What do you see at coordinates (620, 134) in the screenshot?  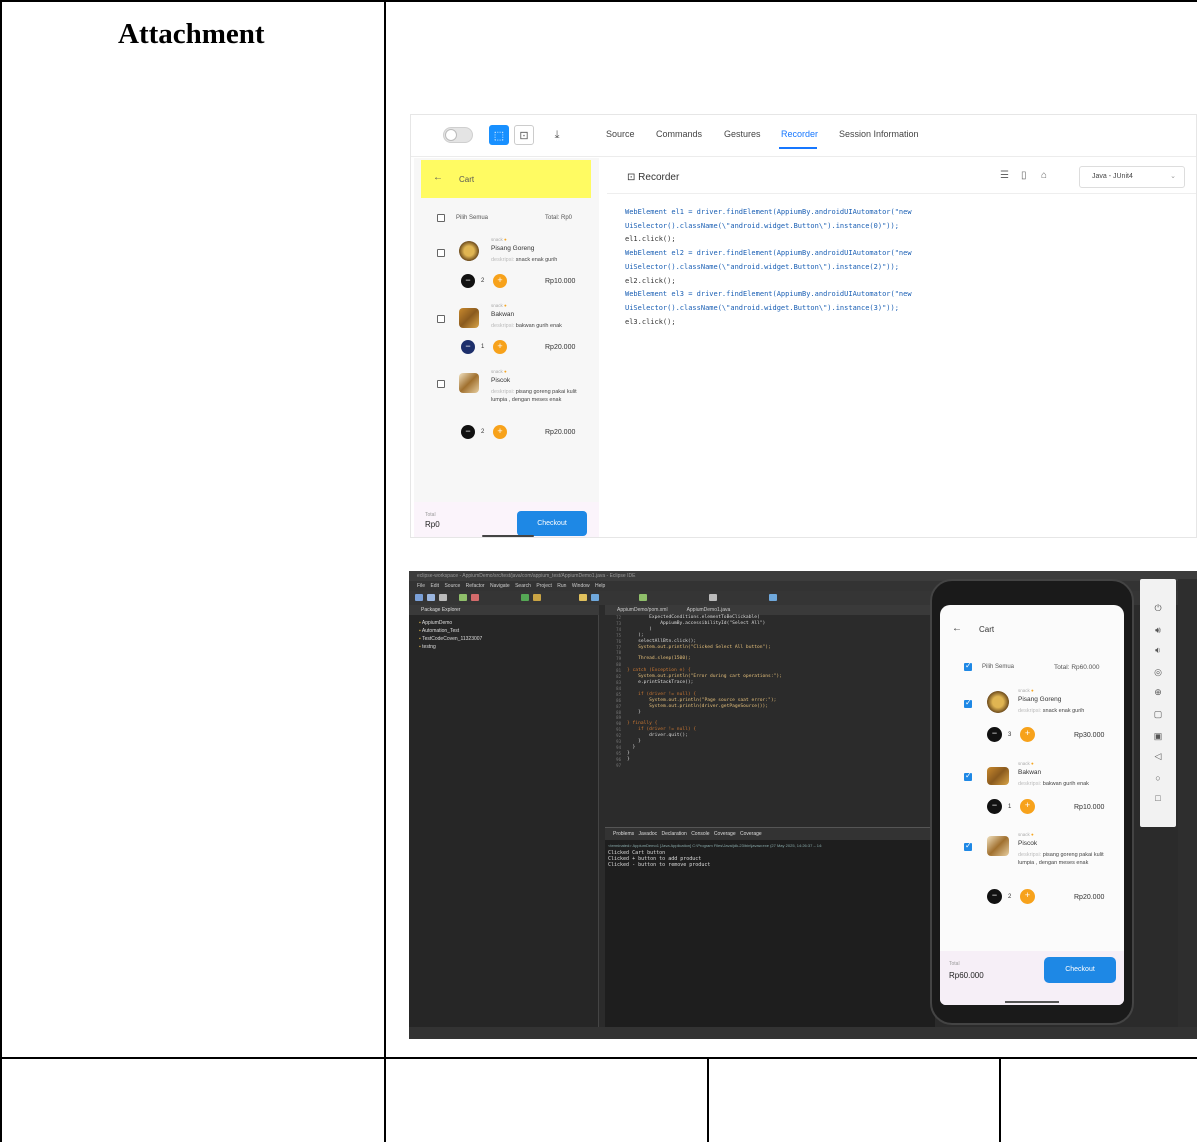 I see `tab-source: Source` at bounding box center [620, 134].